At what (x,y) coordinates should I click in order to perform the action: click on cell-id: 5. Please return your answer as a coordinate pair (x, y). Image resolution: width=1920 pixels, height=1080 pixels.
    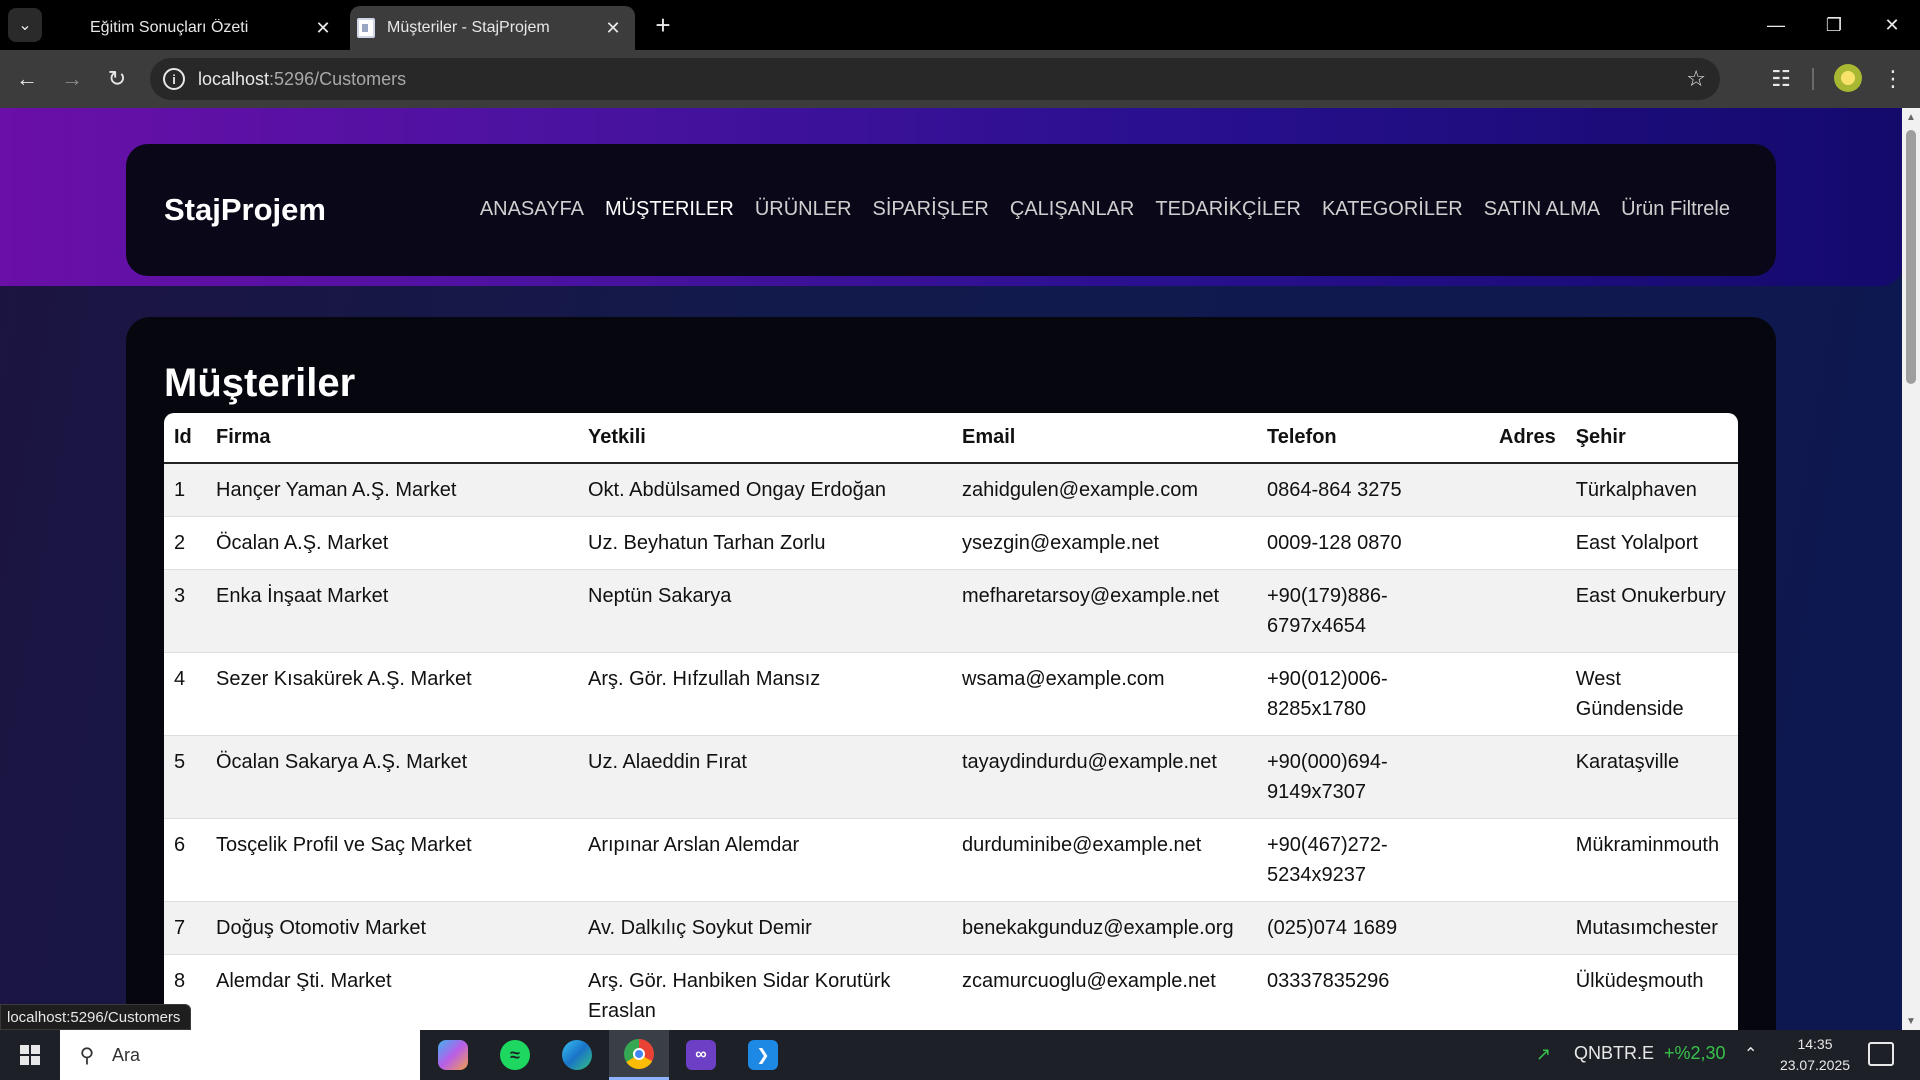
    Looking at the image, I should click on (185, 777).